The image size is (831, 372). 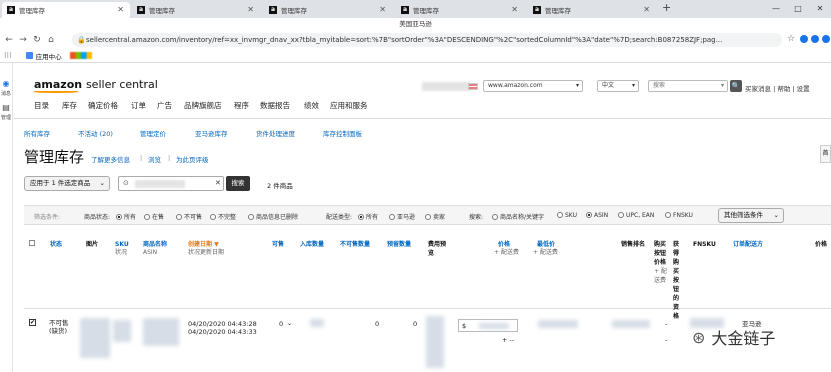 I want to click on minimize-button: —, so click(x=776, y=9).